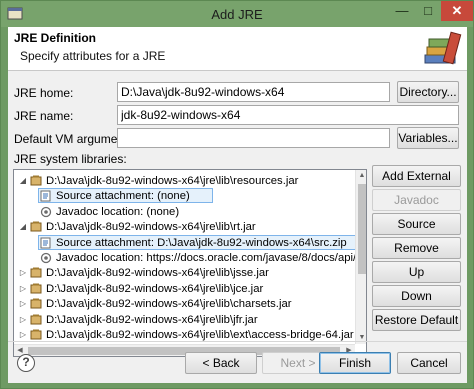 Image resolution: width=474 pixels, height=389 pixels. I want to click on restore-default-button: Restore Default, so click(416, 320).